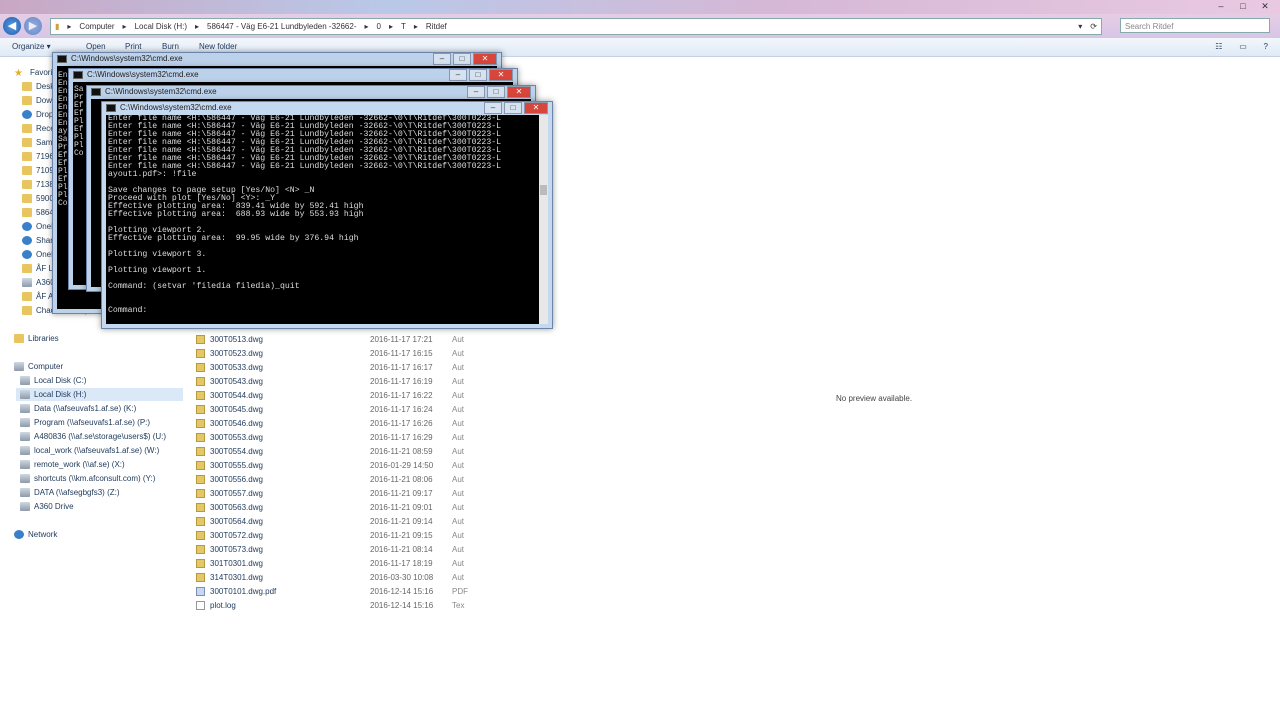  I want to click on file-row: 300T0546.dwg 2016-11-17 16:26 Aut, so click(336, 423).